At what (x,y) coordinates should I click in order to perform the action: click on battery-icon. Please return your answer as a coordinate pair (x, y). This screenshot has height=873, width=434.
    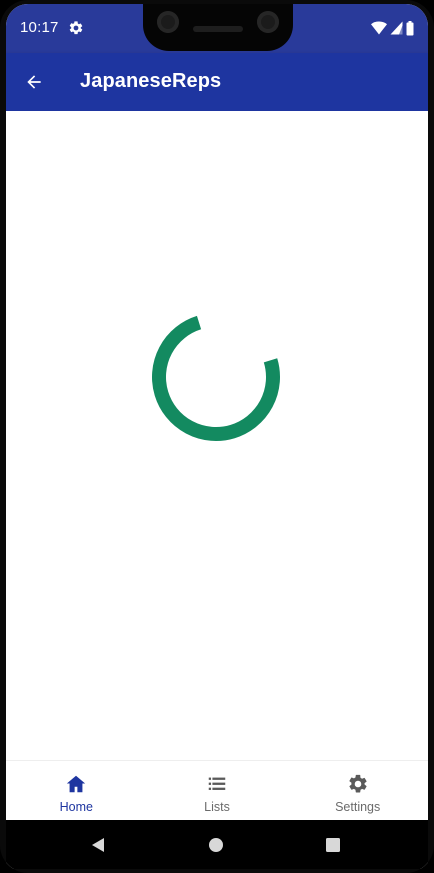
    Looking at the image, I should click on (410, 27).